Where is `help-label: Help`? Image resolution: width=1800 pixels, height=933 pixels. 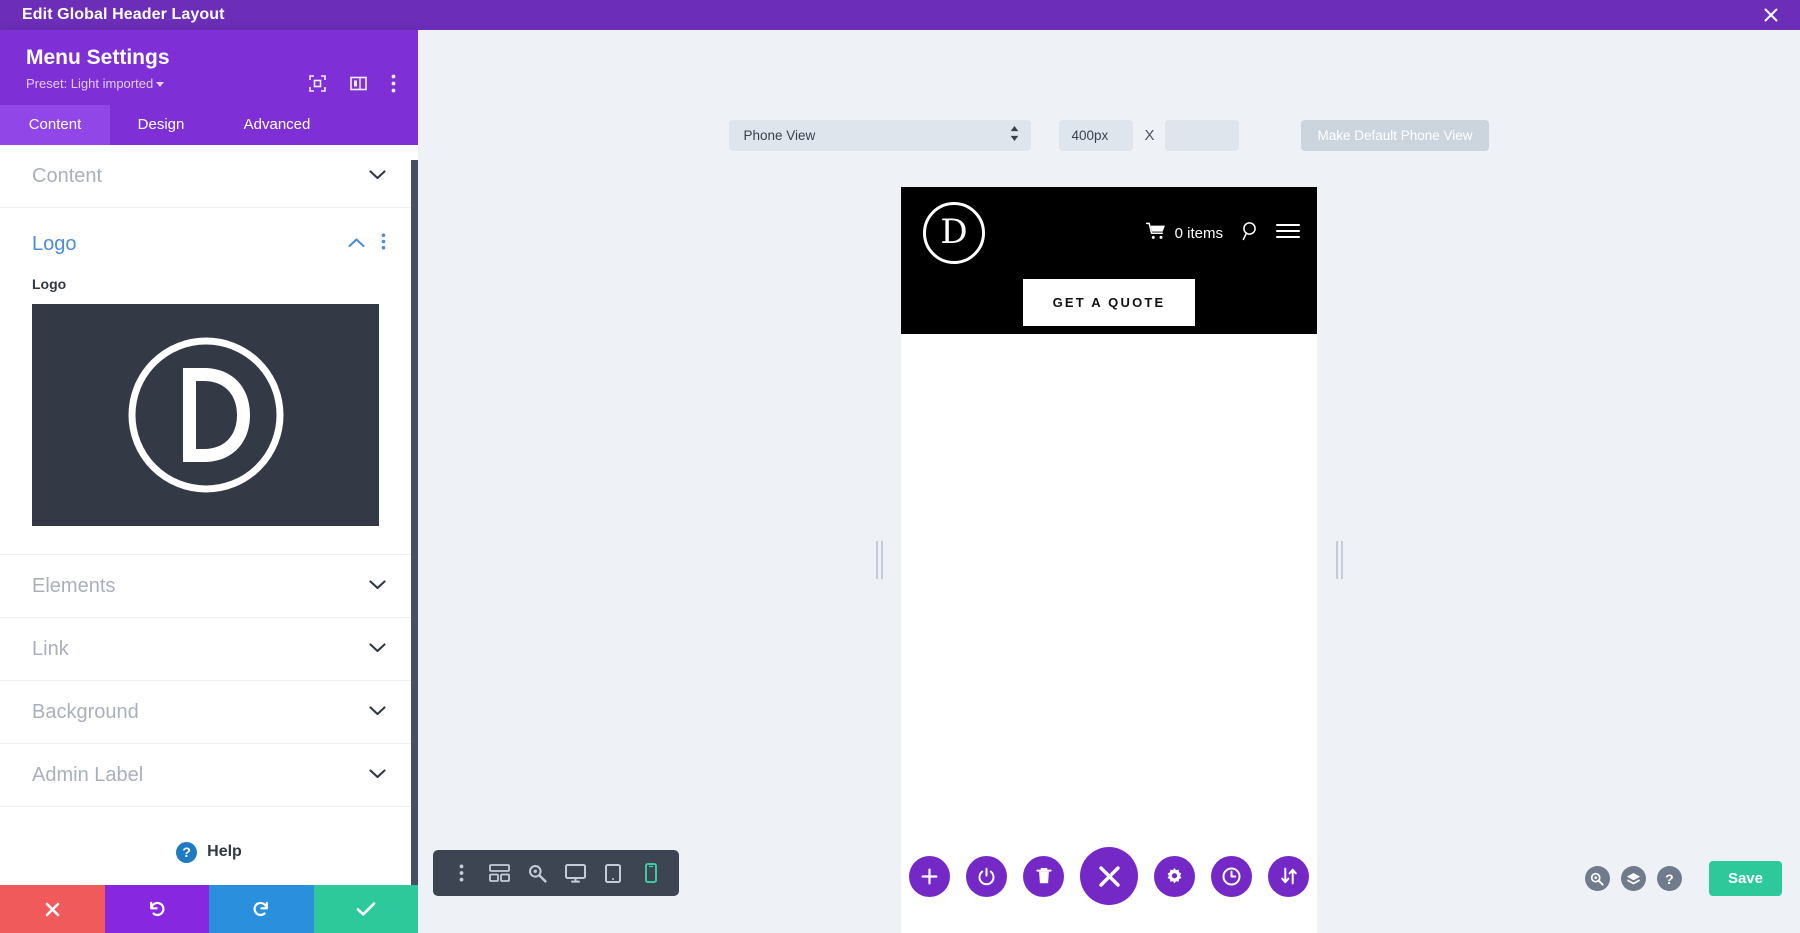 help-label: Help is located at coordinates (224, 852).